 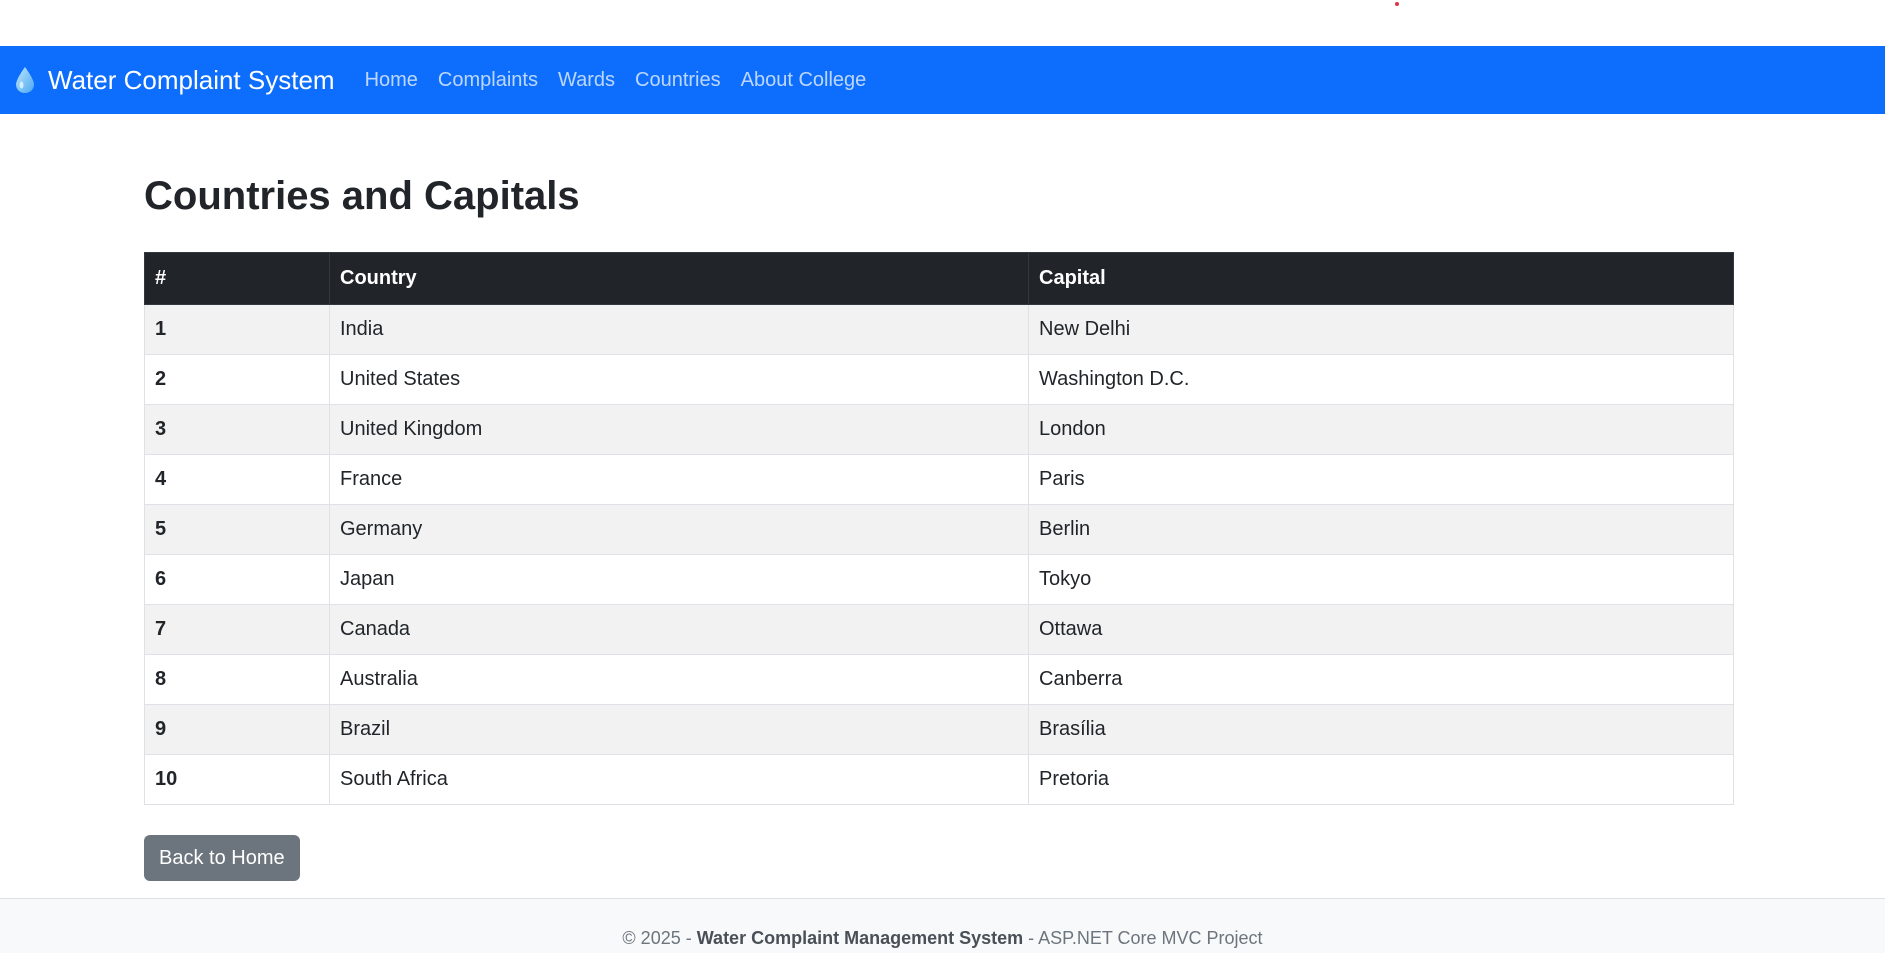 What do you see at coordinates (679, 379) in the screenshot?
I see `row-country: United States` at bounding box center [679, 379].